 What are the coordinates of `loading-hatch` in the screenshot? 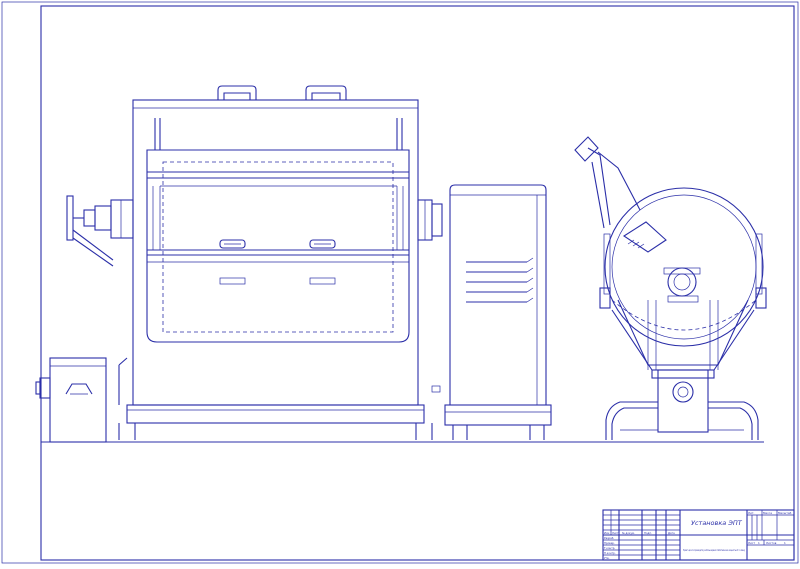 It's located at (644, 237).